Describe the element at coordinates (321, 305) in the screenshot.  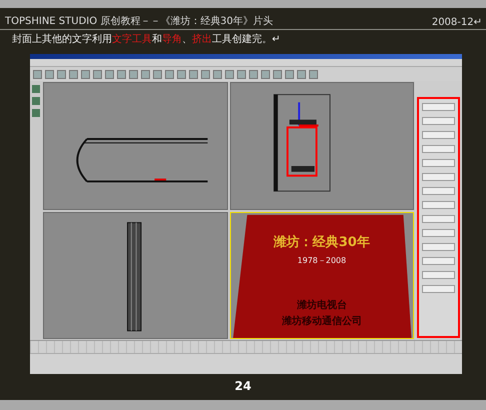
I see `cover-text: 潍坊电视台` at that location.